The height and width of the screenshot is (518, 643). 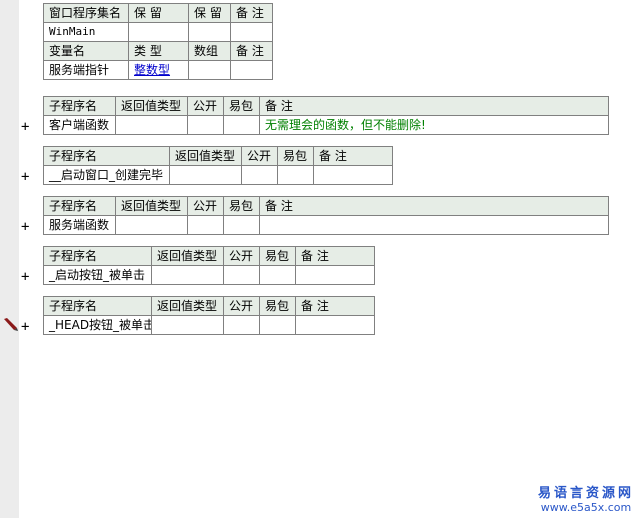 I want to click on variable-name-header: 变量名, so click(x=86, y=51).